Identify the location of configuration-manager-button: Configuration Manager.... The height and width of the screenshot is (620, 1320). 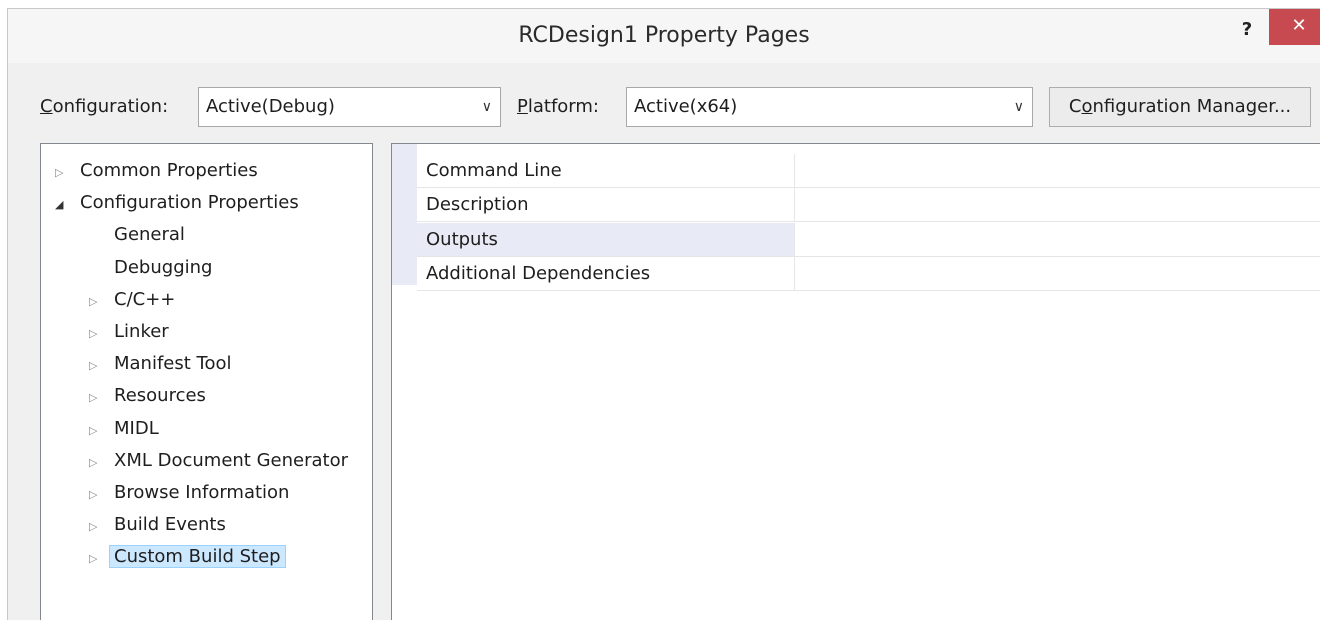
(1180, 107).